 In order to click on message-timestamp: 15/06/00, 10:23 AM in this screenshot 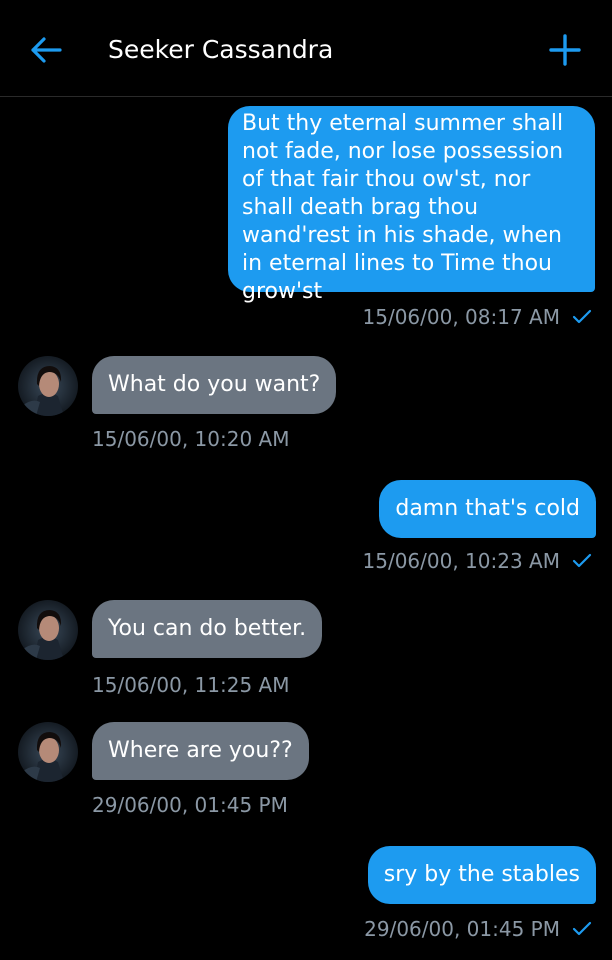, I will do `click(477, 561)`.